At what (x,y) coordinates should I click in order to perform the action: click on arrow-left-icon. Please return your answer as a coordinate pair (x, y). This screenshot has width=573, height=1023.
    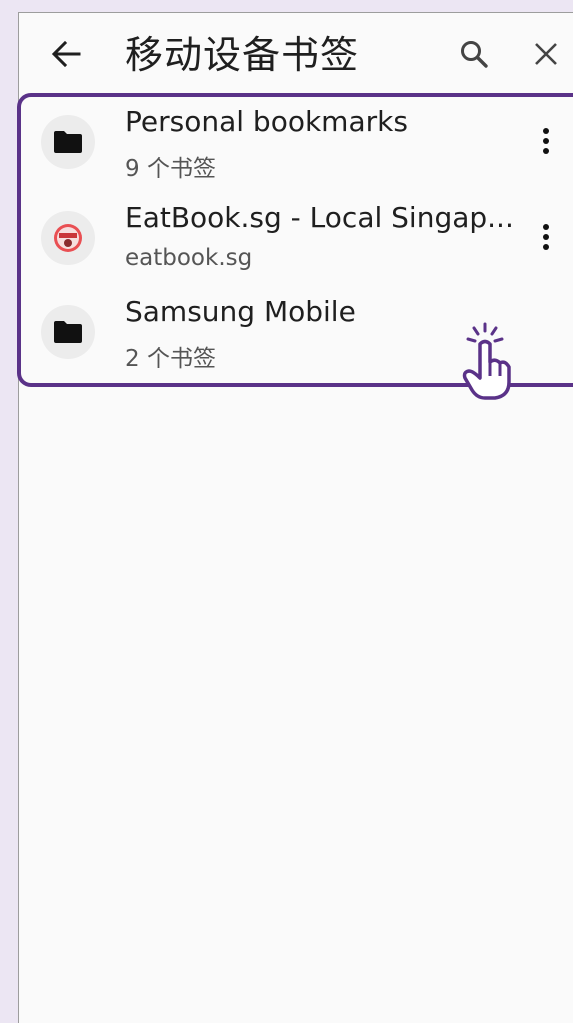
    Looking at the image, I should click on (66, 54).